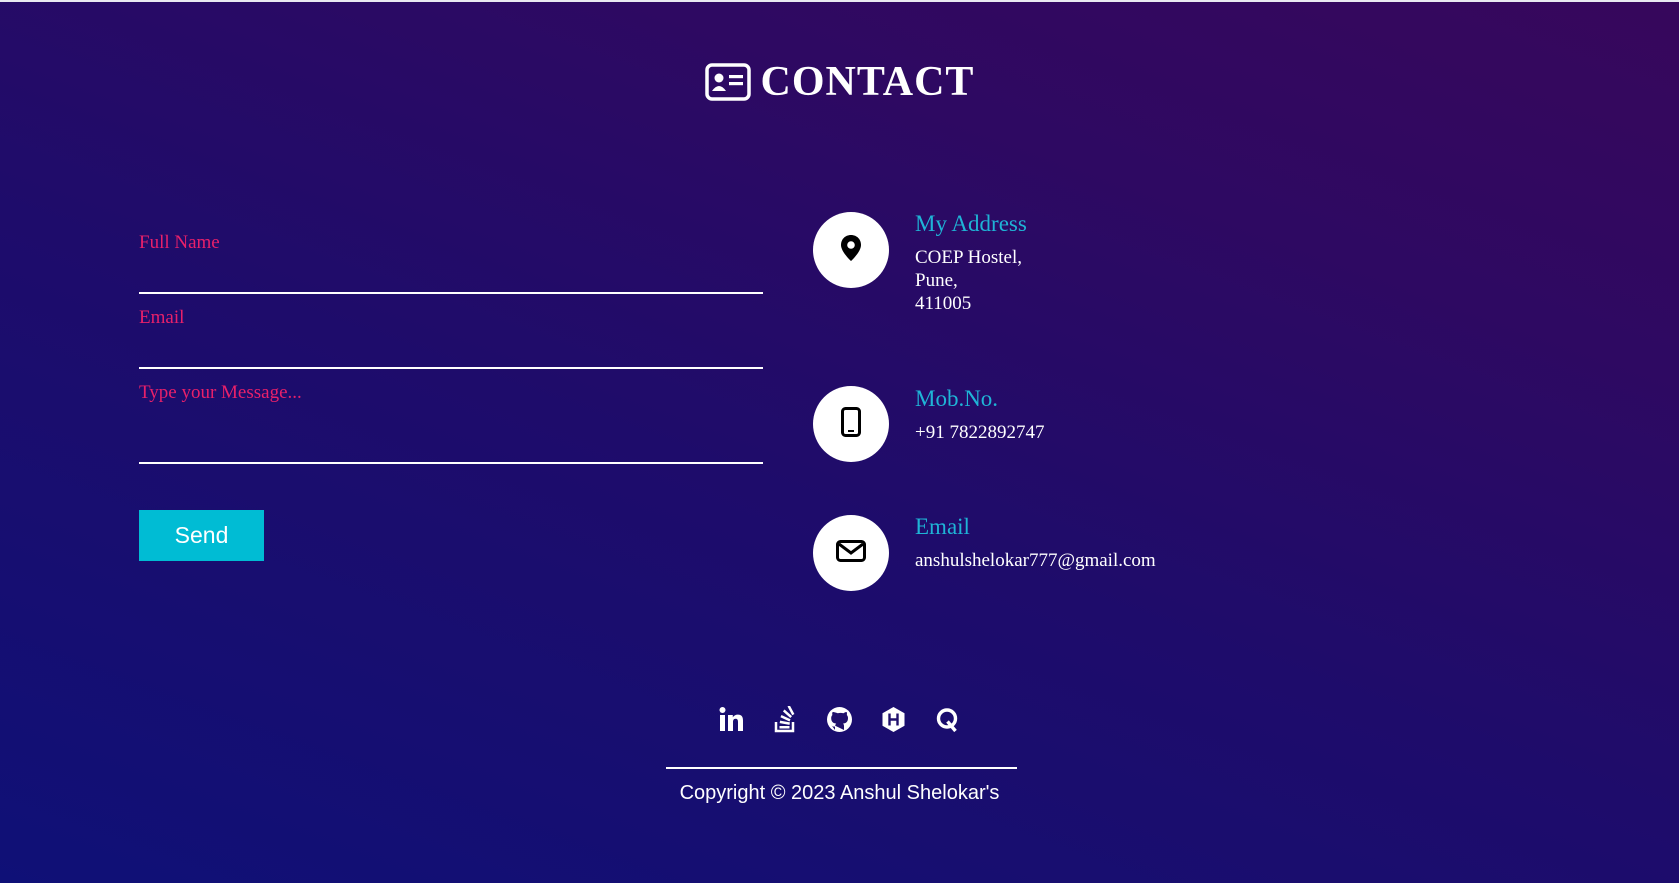 The height and width of the screenshot is (883, 1679). I want to click on address-line-1: COEP Hostel,, so click(968, 257).